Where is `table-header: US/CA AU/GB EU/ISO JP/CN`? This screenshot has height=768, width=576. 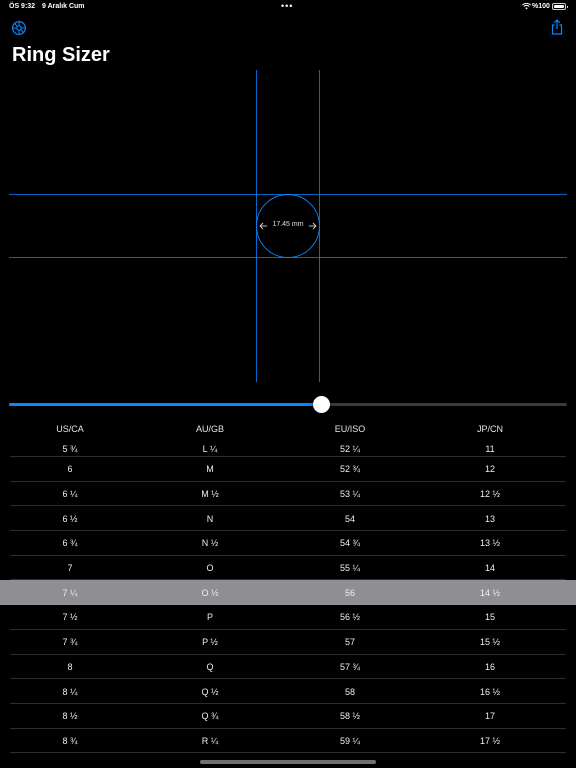
table-header: US/CA AU/GB EU/ISO JP/CN is located at coordinates (288, 432).